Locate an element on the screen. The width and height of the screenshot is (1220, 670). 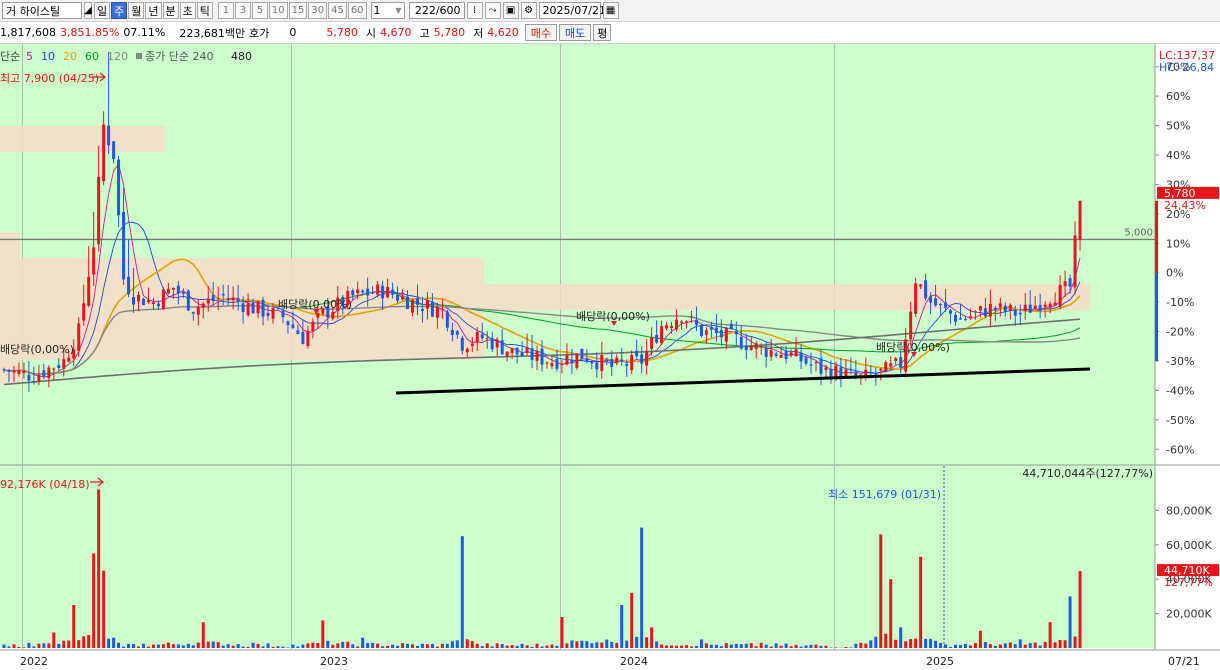
indicator-icon: ⤳ is located at coordinates (492, 10).